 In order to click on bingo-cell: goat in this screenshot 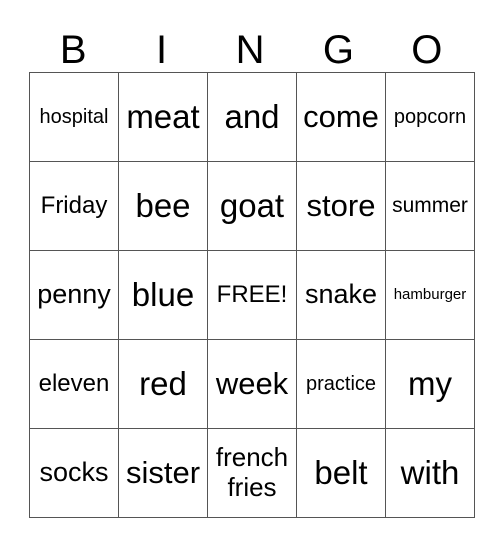, I will do `click(252, 206)`.